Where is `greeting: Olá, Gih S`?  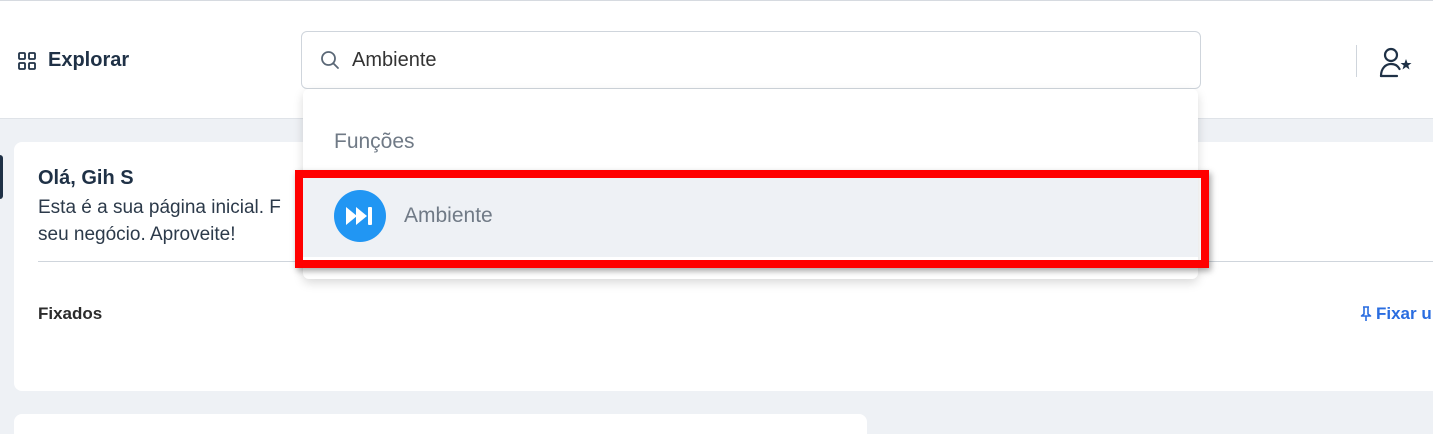 greeting: Olá, Gih S is located at coordinates (86, 178).